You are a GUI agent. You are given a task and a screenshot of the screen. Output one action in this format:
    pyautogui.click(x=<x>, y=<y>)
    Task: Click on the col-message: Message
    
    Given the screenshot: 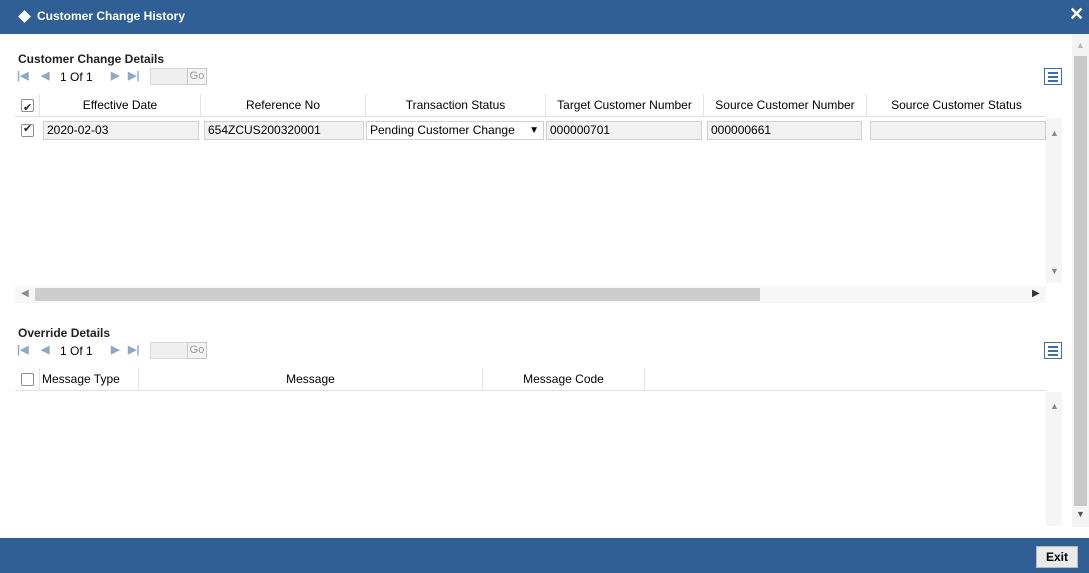 What is the action you would take?
    pyautogui.click(x=311, y=379)
    